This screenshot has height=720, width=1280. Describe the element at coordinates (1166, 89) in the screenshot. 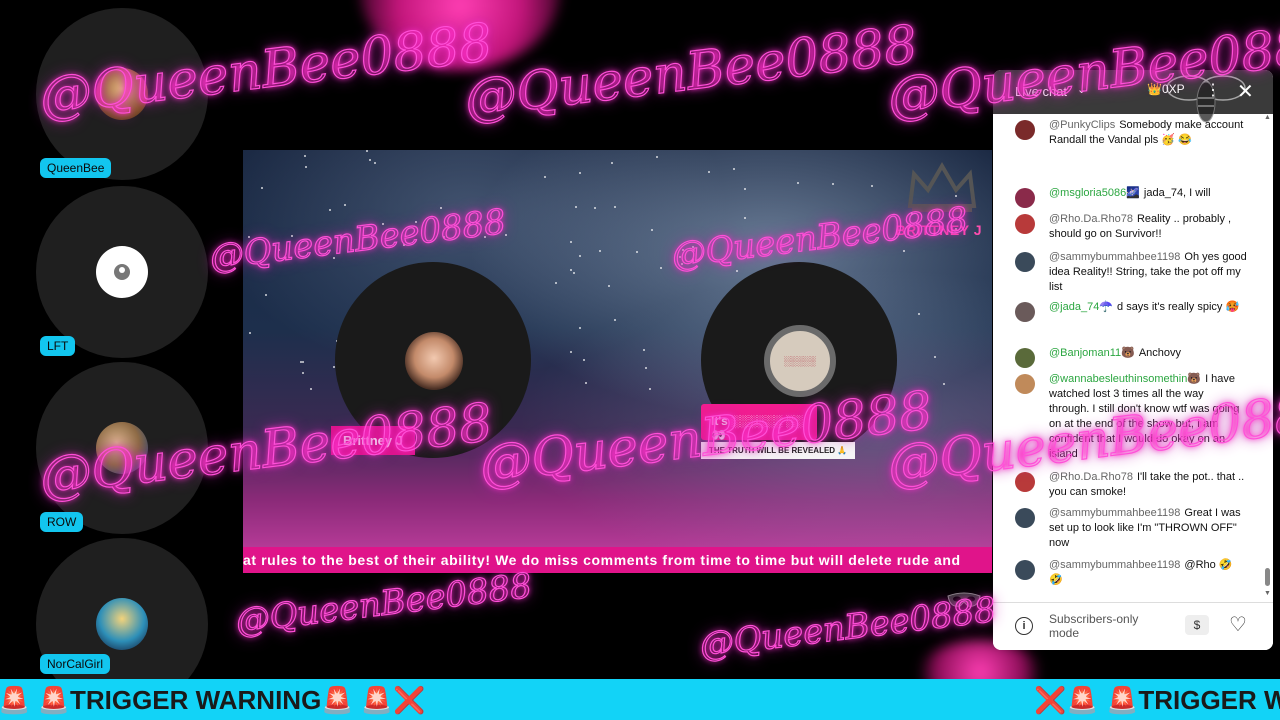

I see `xp-badge: 👑0XP` at that location.